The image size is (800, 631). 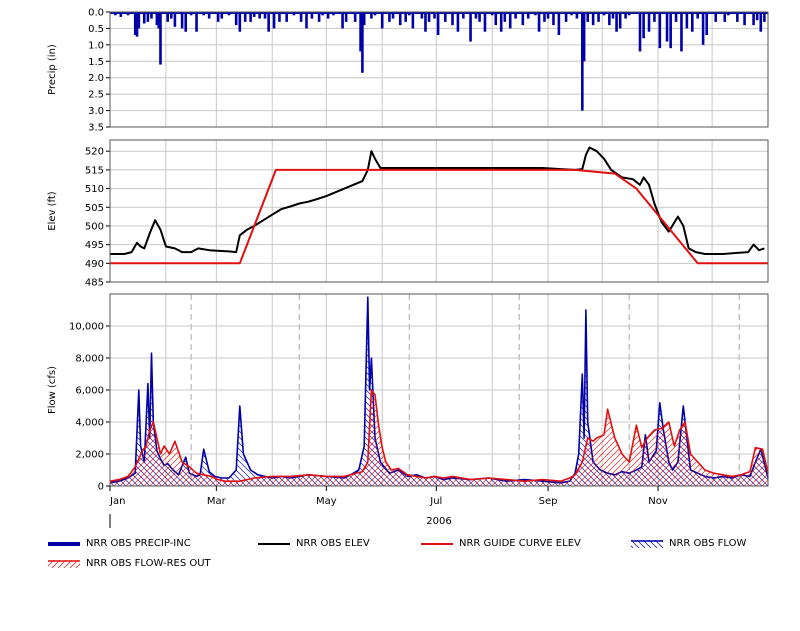 I want to click on y-tick-label: 490, so click(x=94, y=264).